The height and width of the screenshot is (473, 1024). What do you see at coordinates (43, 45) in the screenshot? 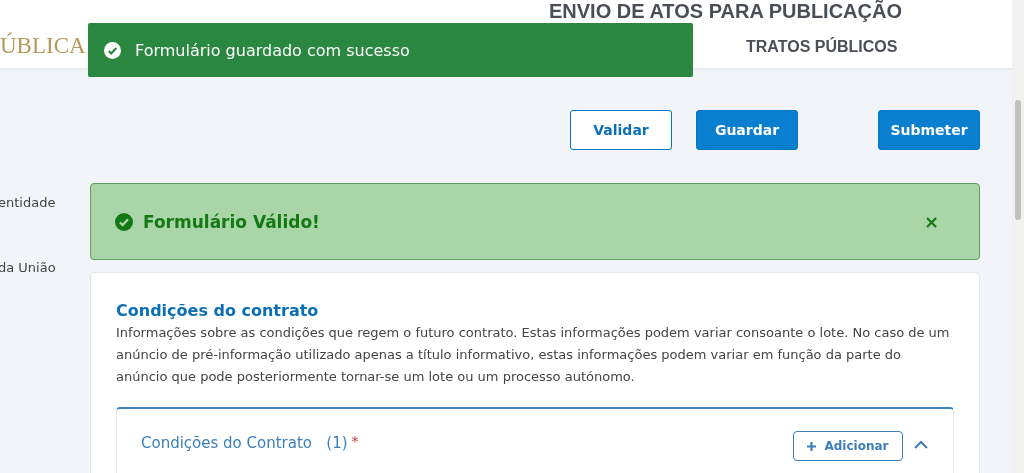
I see `logo-text: ÚBLICA` at bounding box center [43, 45].